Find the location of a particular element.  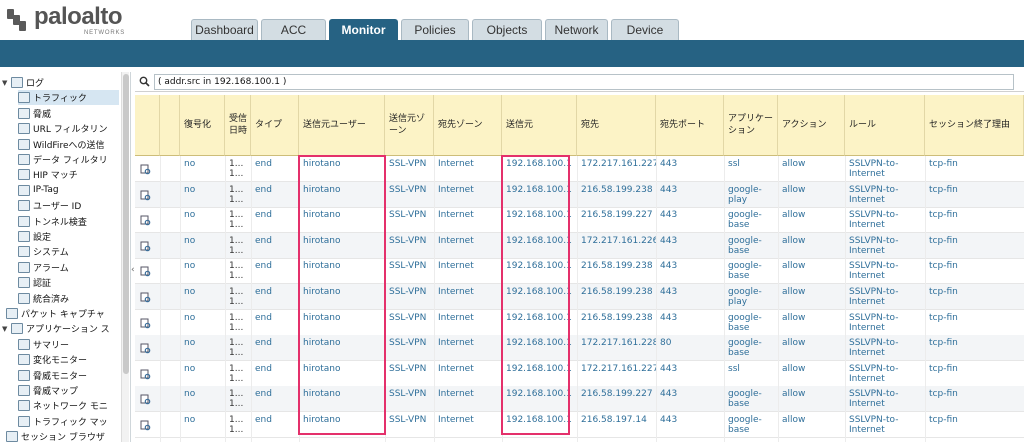

column-divider is located at coordinates (251, 299).